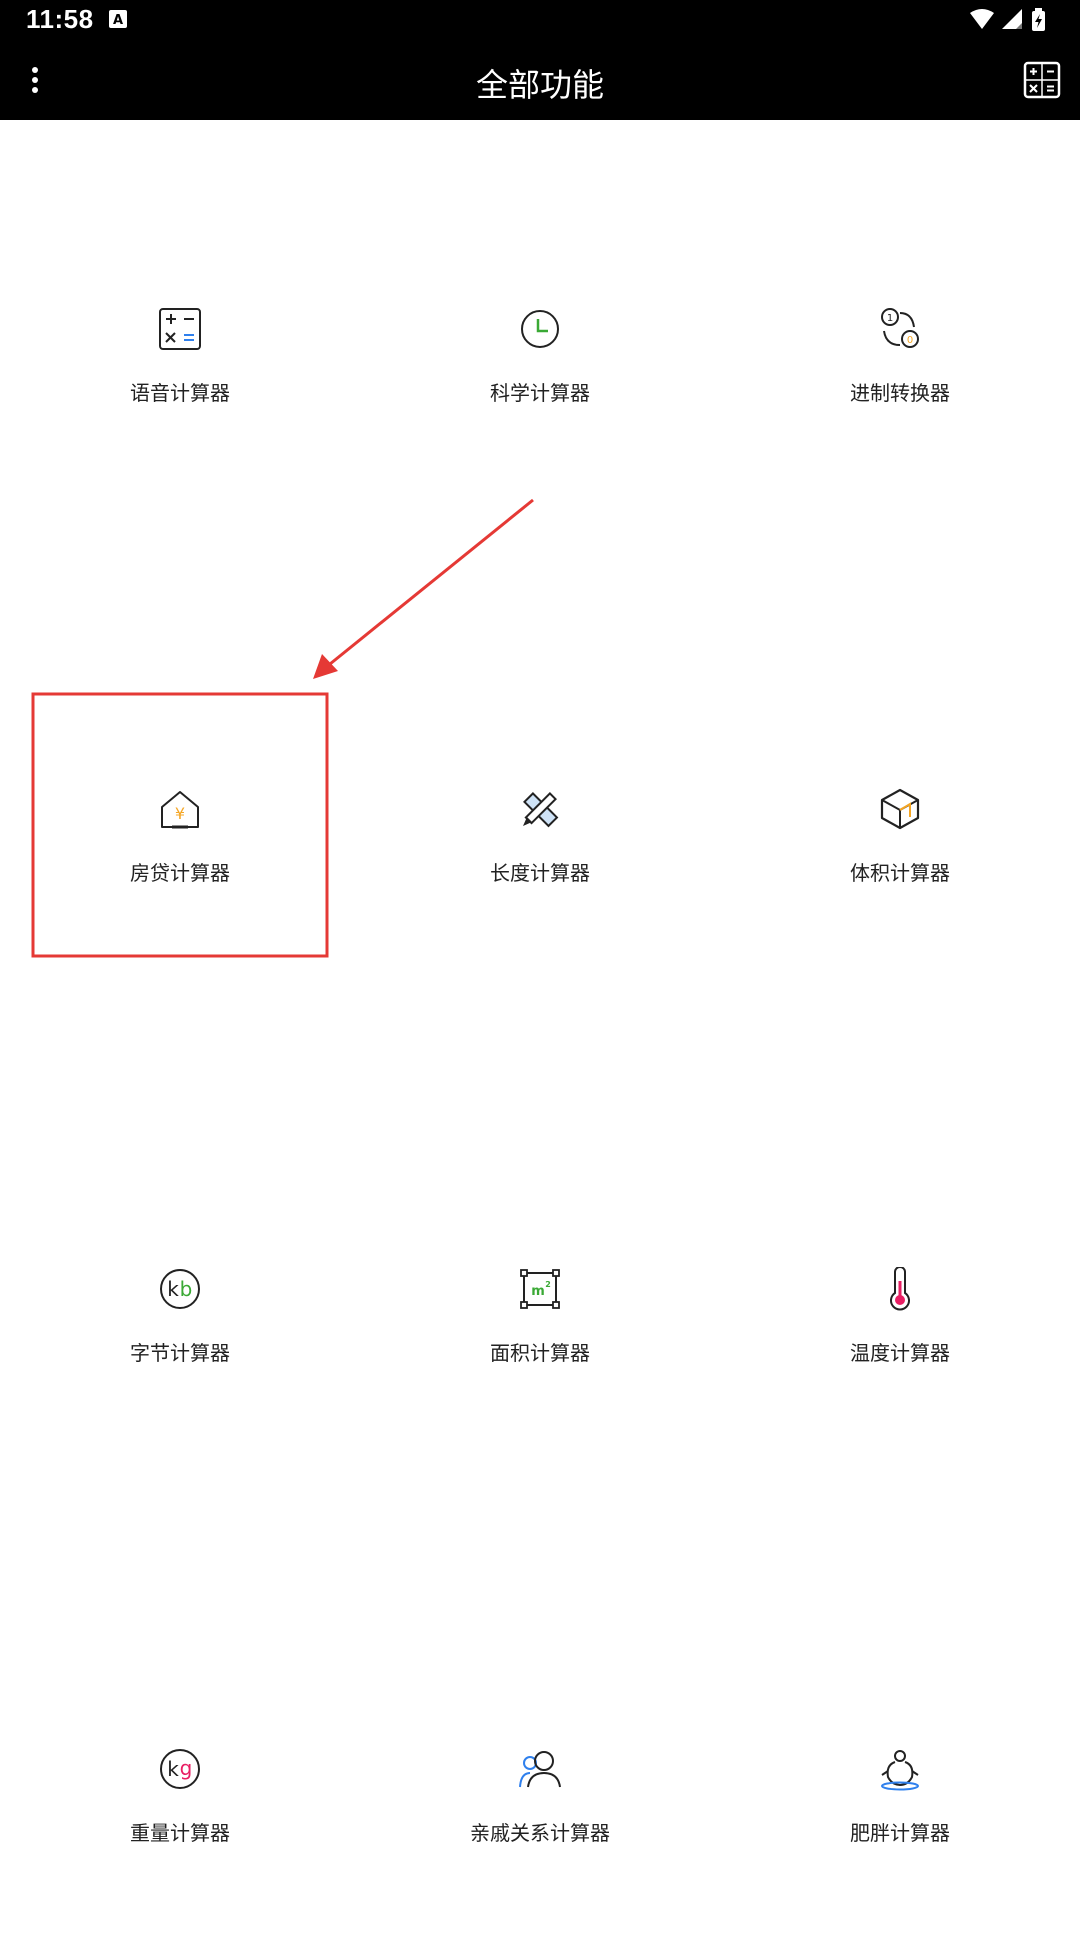 The image size is (1080, 1947). Describe the element at coordinates (900, 887) in the screenshot. I see `feature-volume-calculator: 体积计算器` at that location.